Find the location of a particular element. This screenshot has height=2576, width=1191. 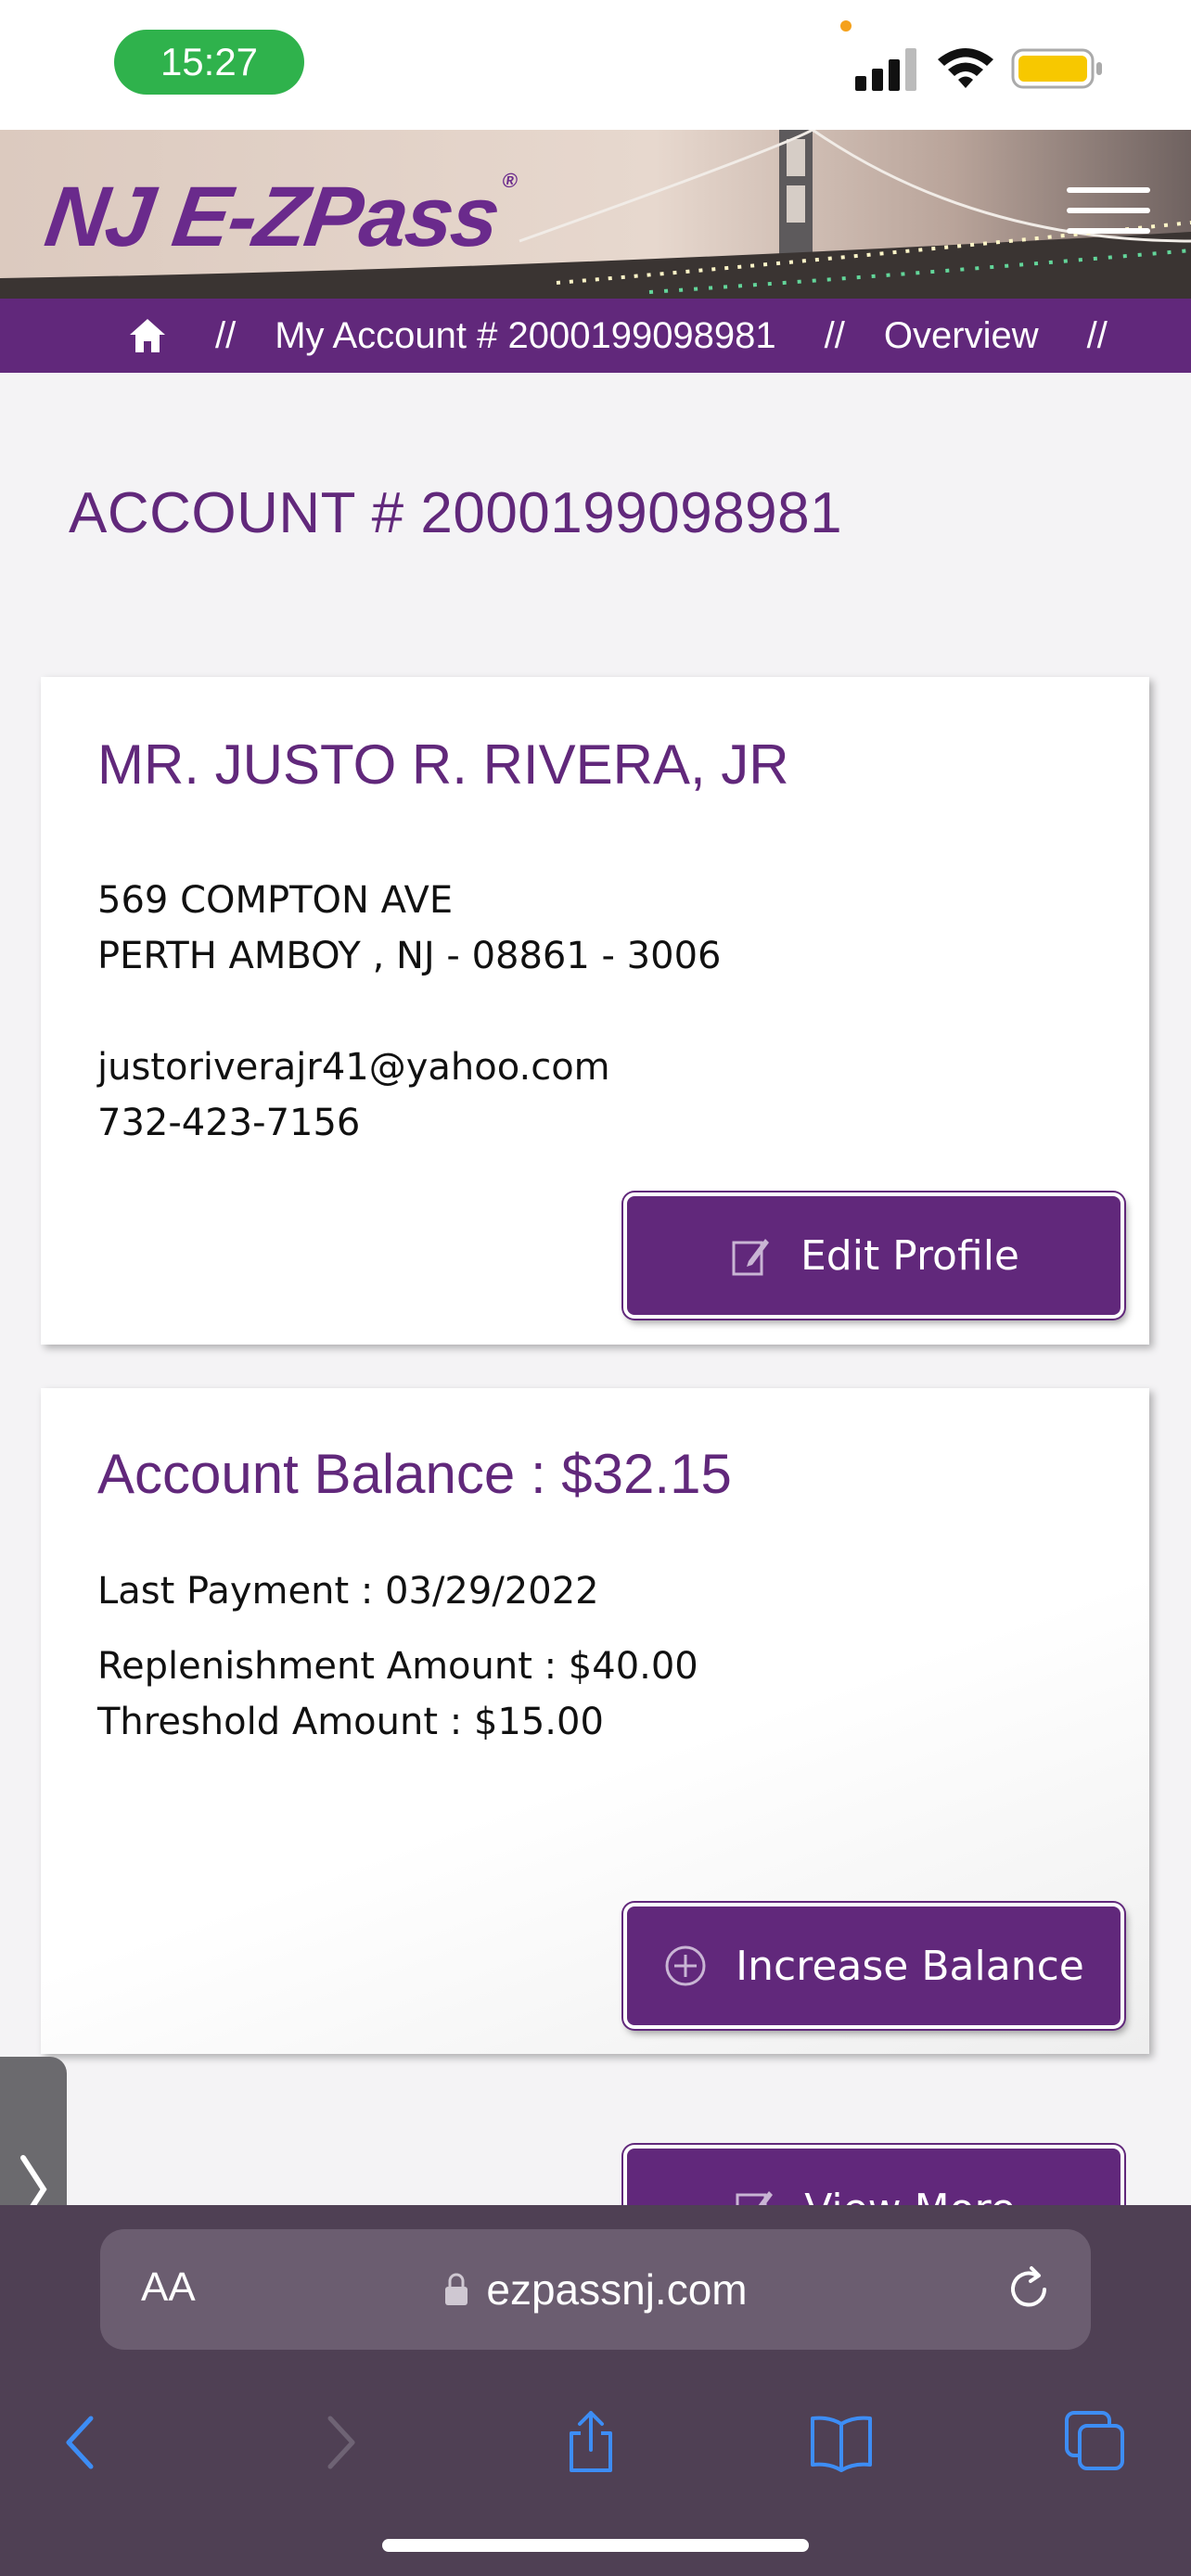

reload-icon is located at coordinates (1029, 2289).